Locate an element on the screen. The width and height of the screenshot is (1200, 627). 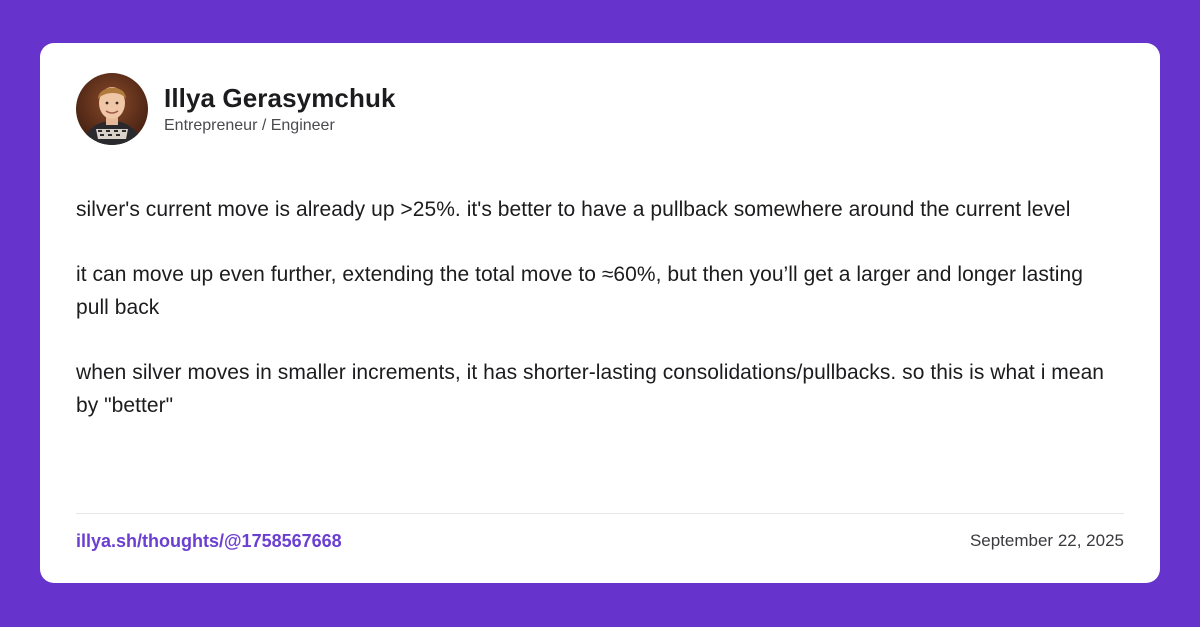
avatar-photo-icon is located at coordinates (112, 109).